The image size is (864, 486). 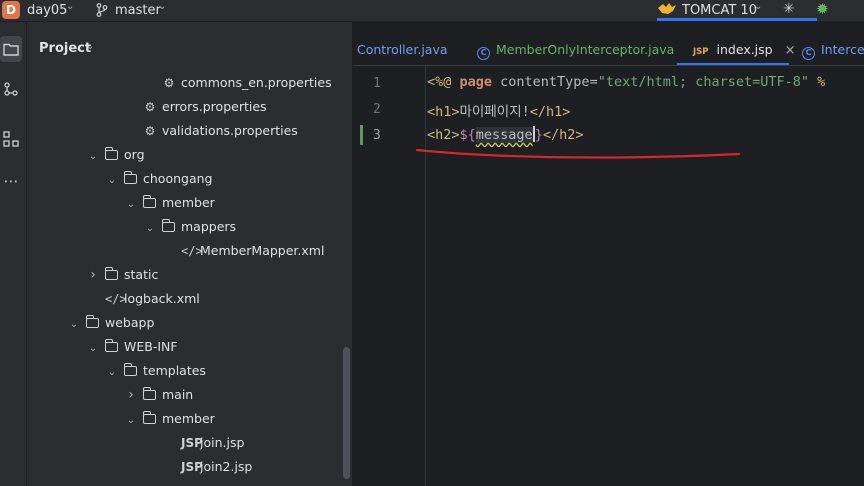 I want to click on tree-item: ⌄ templates, so click(x=156, y=371).